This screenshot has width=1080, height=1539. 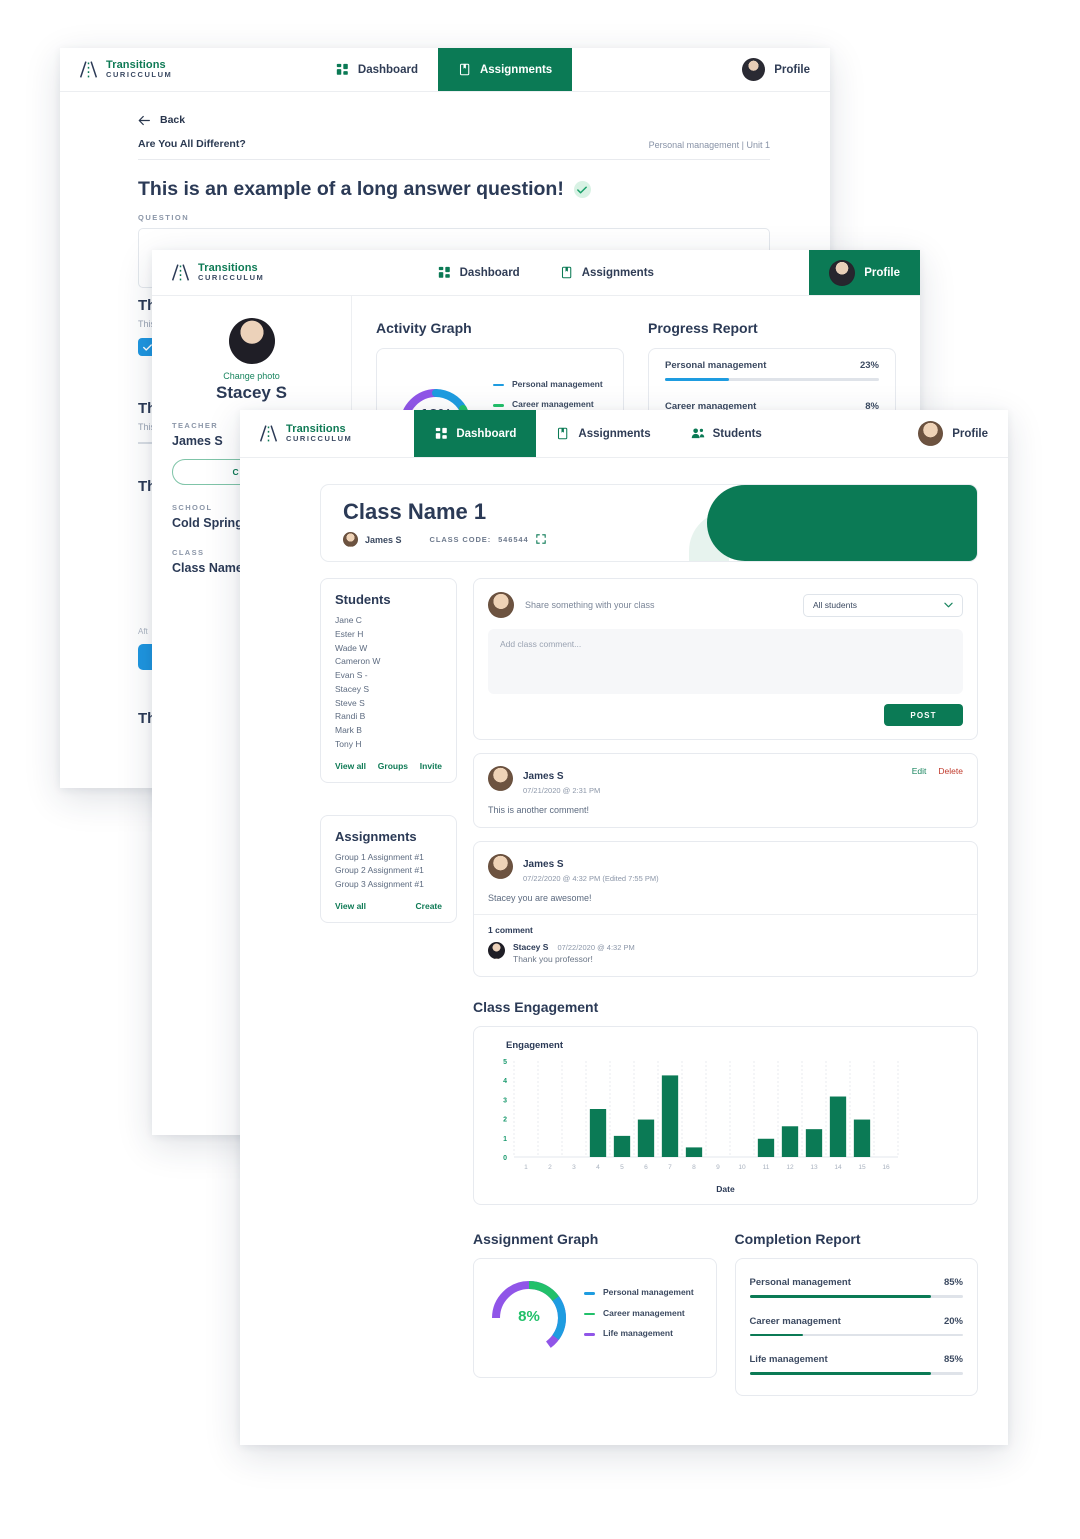 I want to click on view-all-assignments-link: View all, so click(x=350, y=906).